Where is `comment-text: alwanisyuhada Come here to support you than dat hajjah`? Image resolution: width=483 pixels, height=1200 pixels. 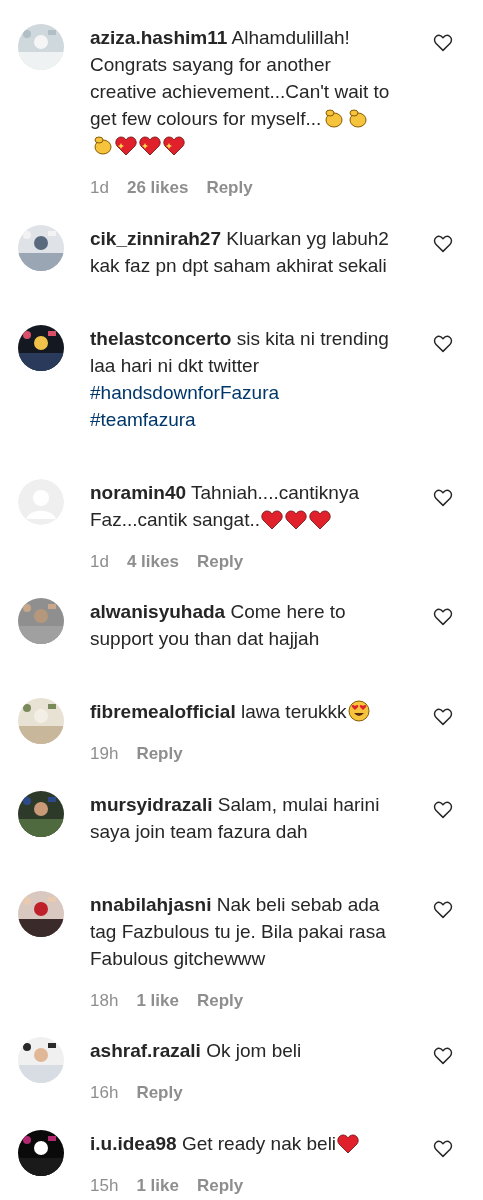 comment-text: alwanisyuhada Come here to support you than dat hajjah is located at coordinates (218, 625).